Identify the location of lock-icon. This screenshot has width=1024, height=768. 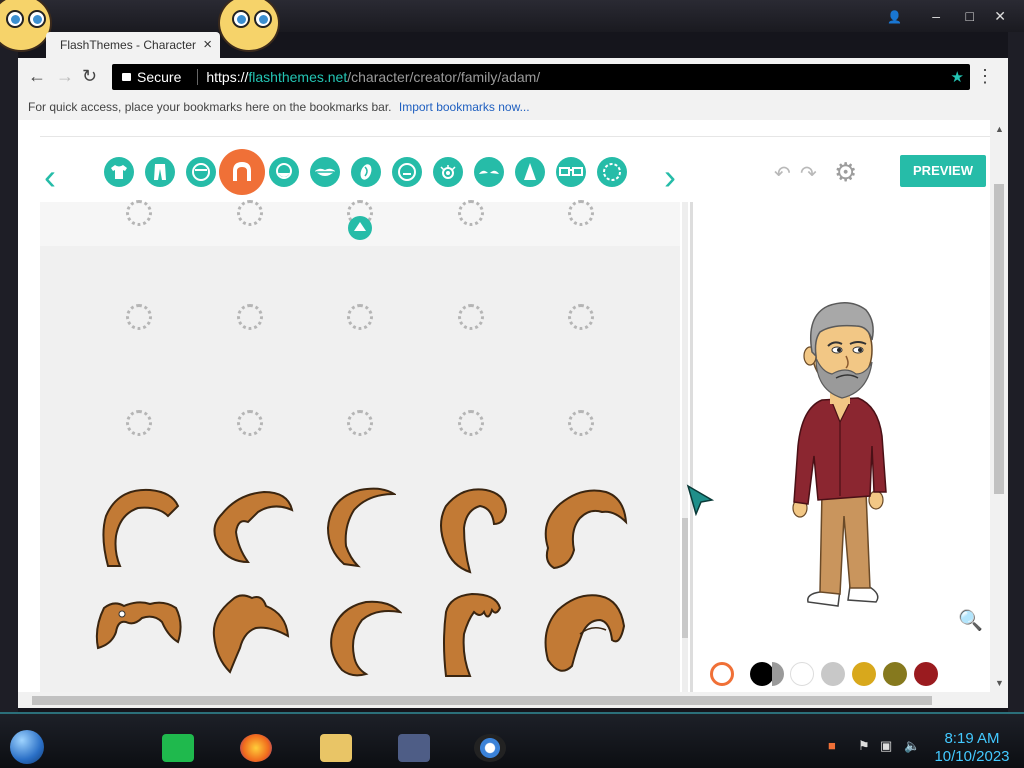
(126, 77).